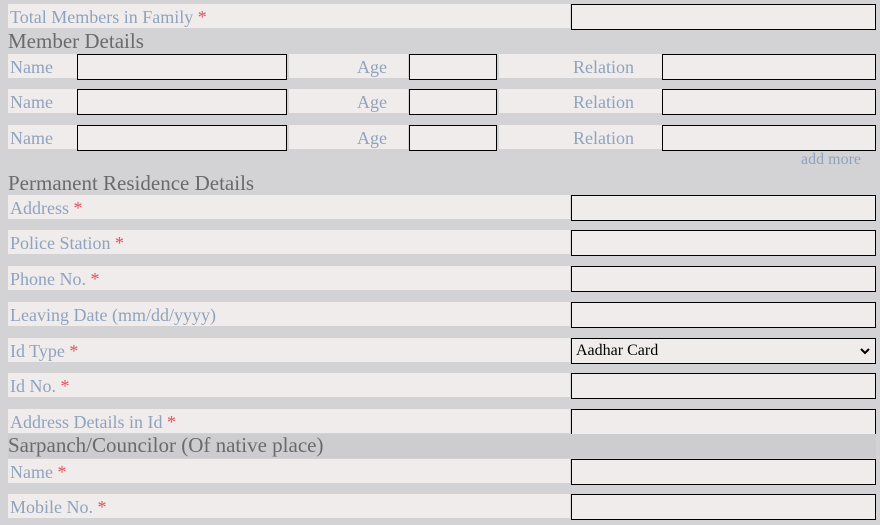  Describe the element at coordinates (723, 507) in the screenshot. I see `sarpanch-mobile-input` at that location.